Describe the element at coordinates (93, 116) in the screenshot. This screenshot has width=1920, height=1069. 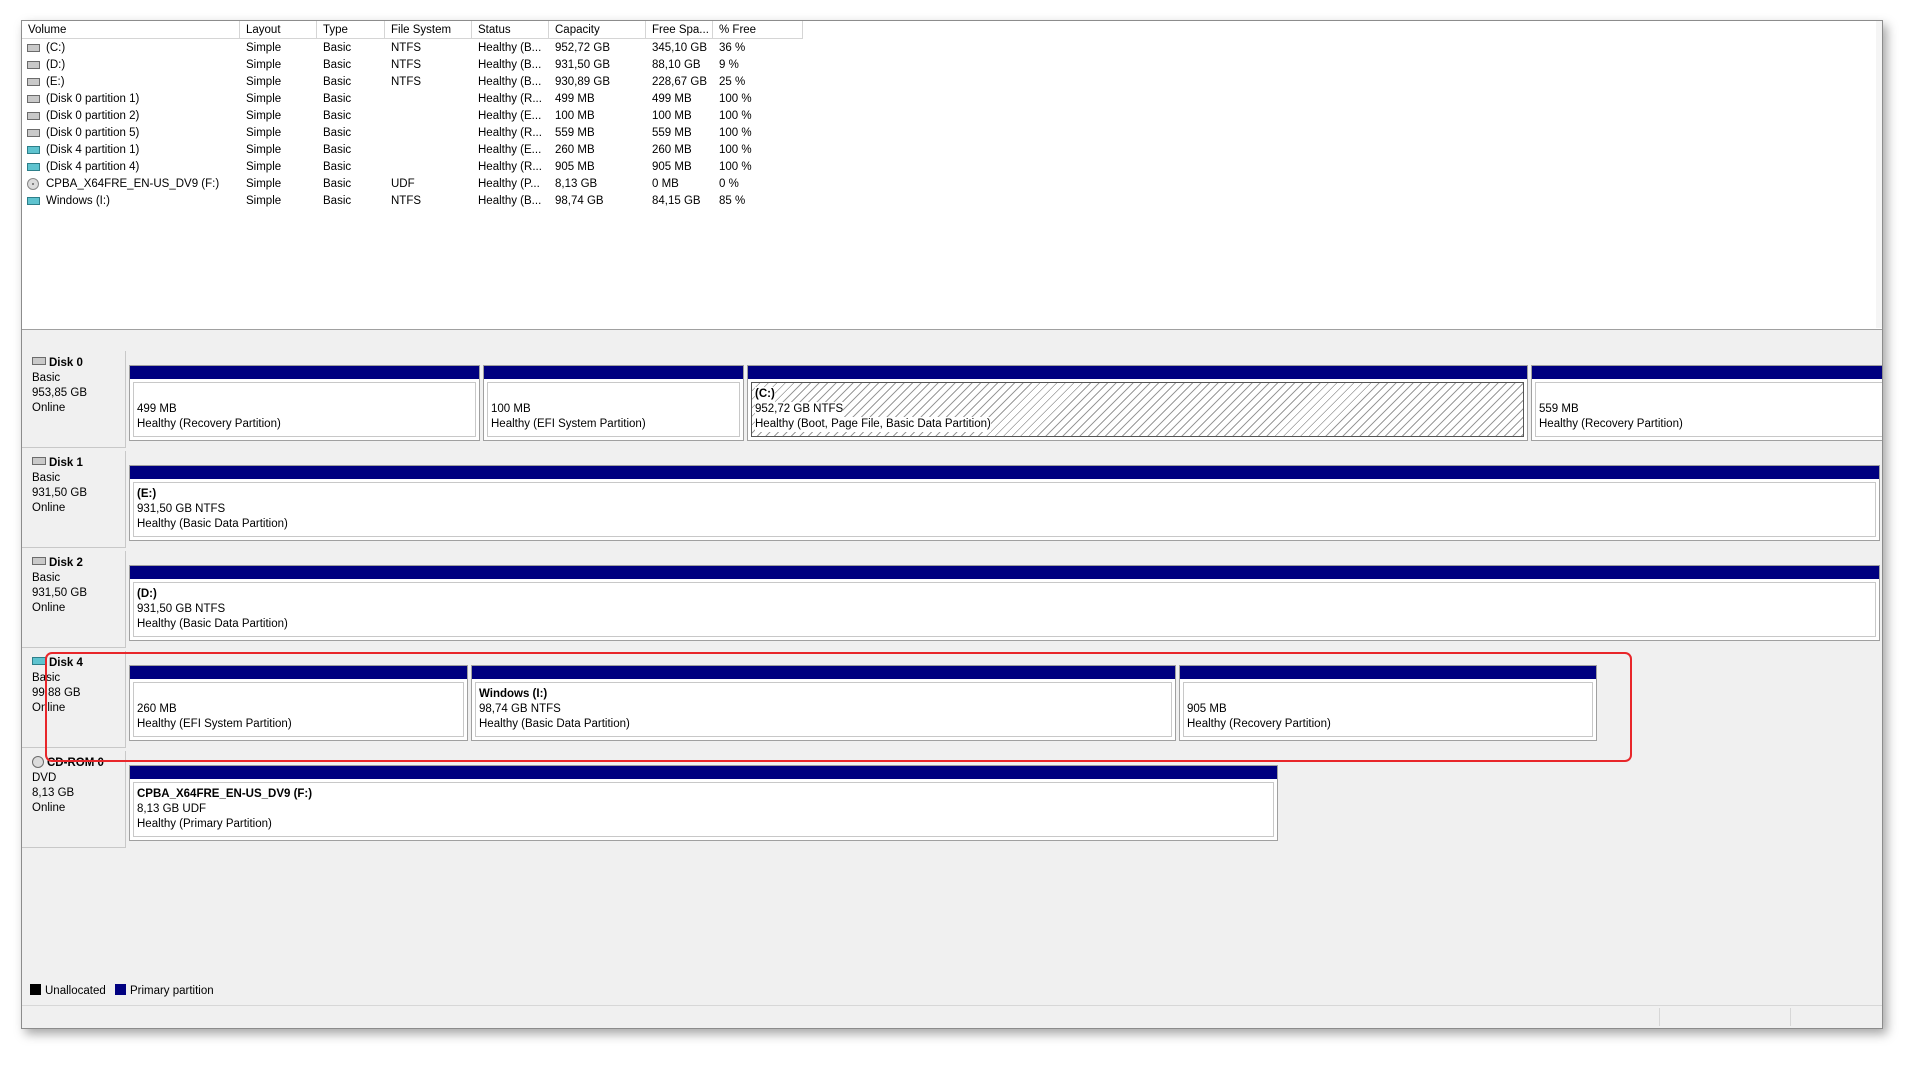
I see `volume-cell-name: (Disk 0 partition 2)` at that location.